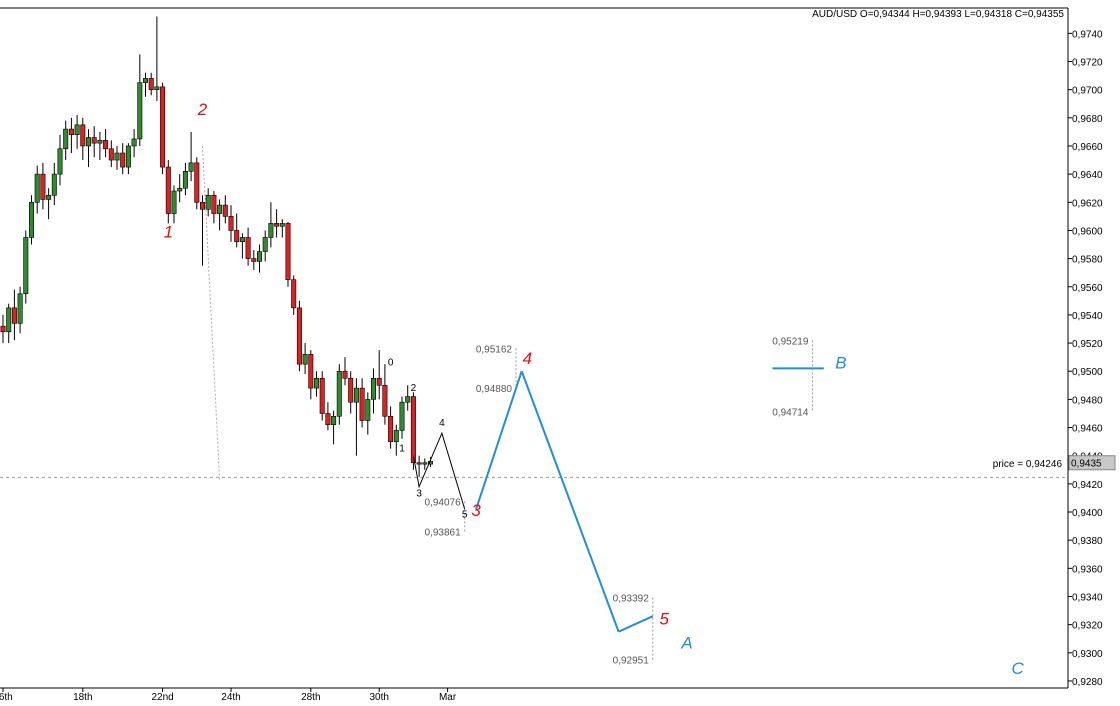 This screenshot has height=706, width=1120. Describe the element at coordinates (310, 696) in the screenshot. I see `x-tick-label: 28th` at that location.